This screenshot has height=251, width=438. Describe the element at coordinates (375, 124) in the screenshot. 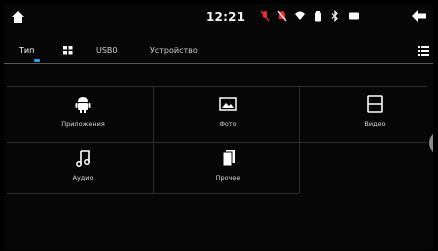

I see `category-video-label: Видео` at that location.